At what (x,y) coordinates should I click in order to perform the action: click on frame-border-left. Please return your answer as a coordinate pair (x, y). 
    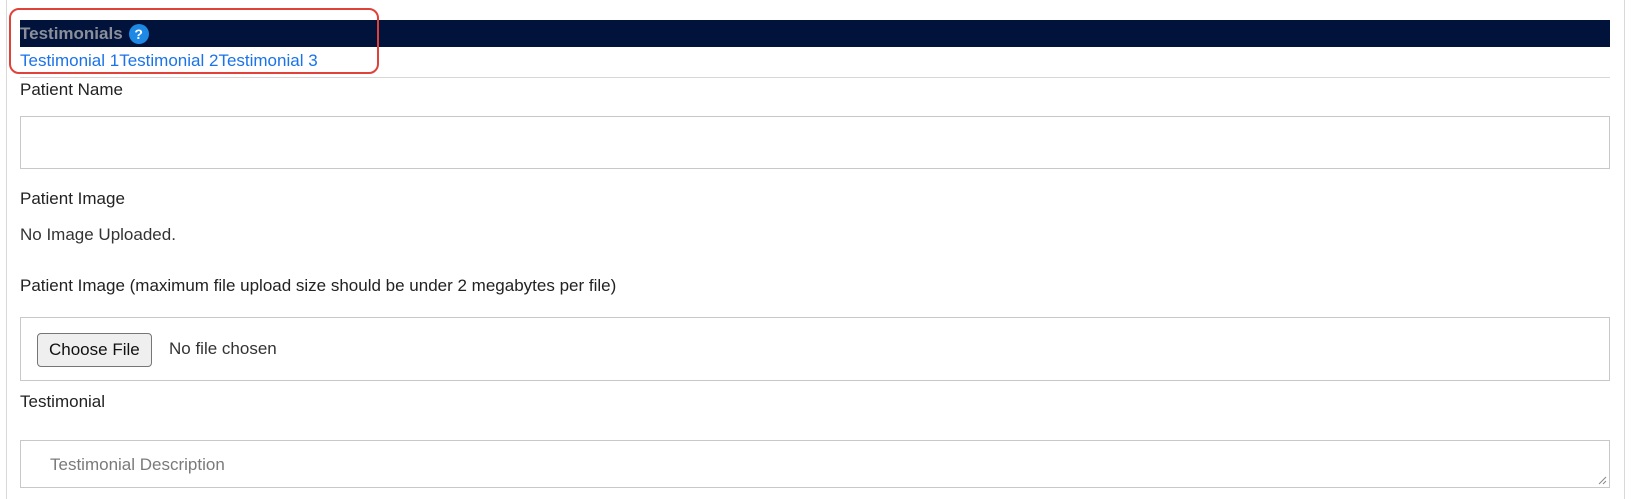
    Looking at the image, I should click on (6, 249).